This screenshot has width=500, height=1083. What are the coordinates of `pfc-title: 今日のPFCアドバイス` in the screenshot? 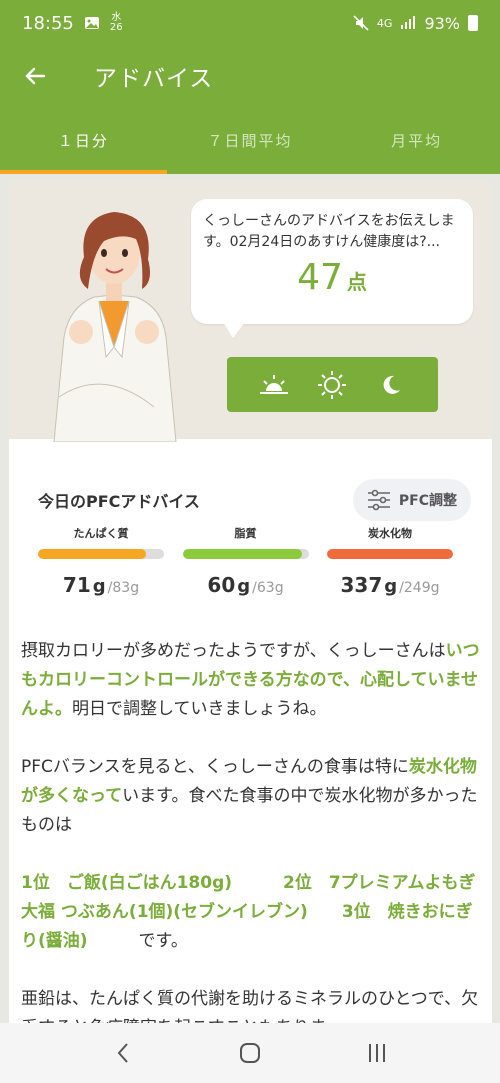 It's located at (119, 501).